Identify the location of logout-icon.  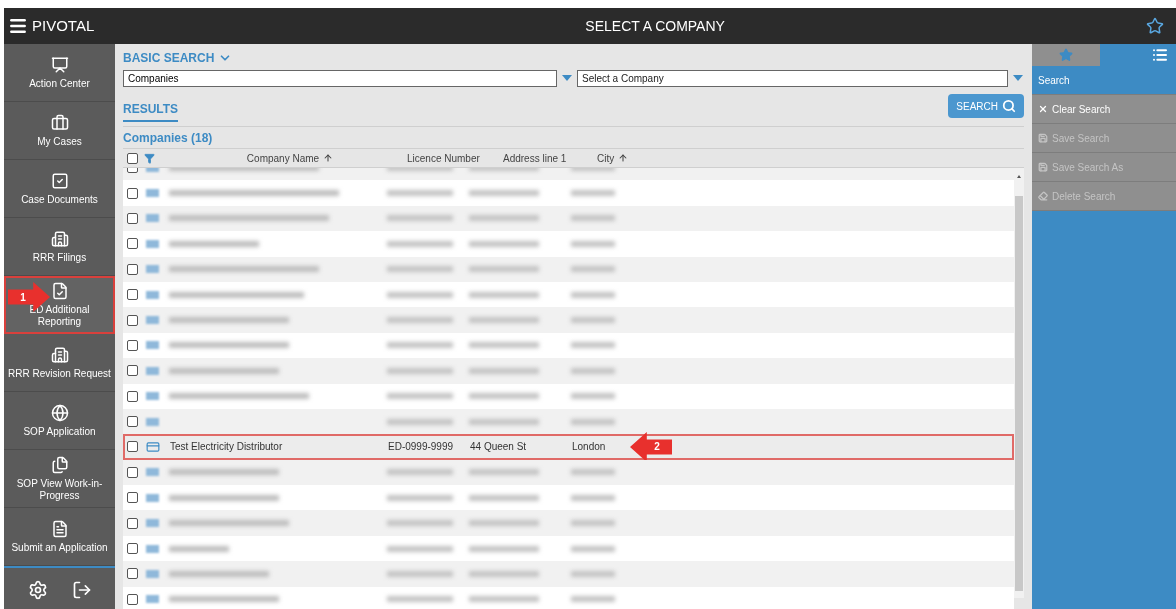
(81, 590).